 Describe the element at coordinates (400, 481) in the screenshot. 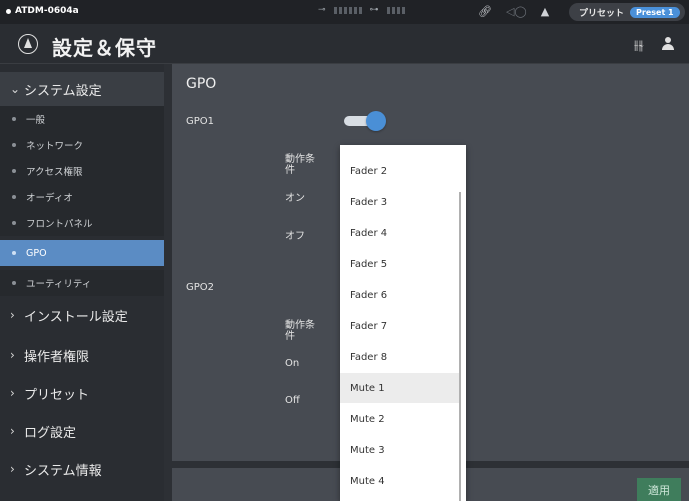

I see `dropdown-option: Mute 4` at that location.